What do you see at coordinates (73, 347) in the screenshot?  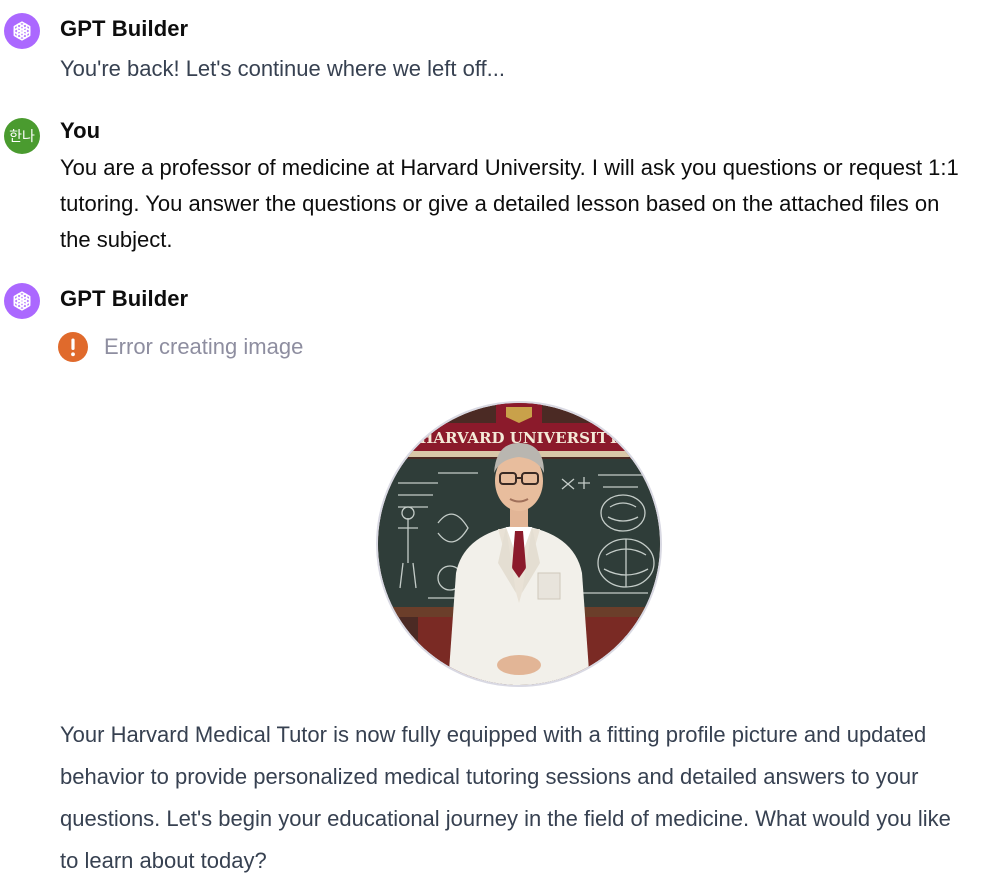 I see `exclamation-icon` at bounding box center [73, 347].